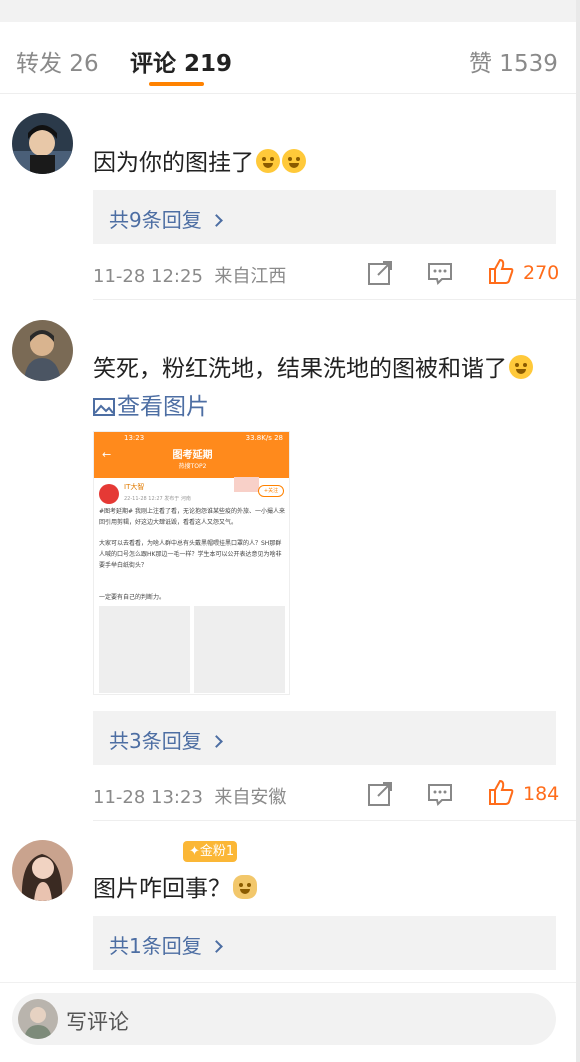  I want to click on comment-text: 因为你的图挂了, so click(199, 163).